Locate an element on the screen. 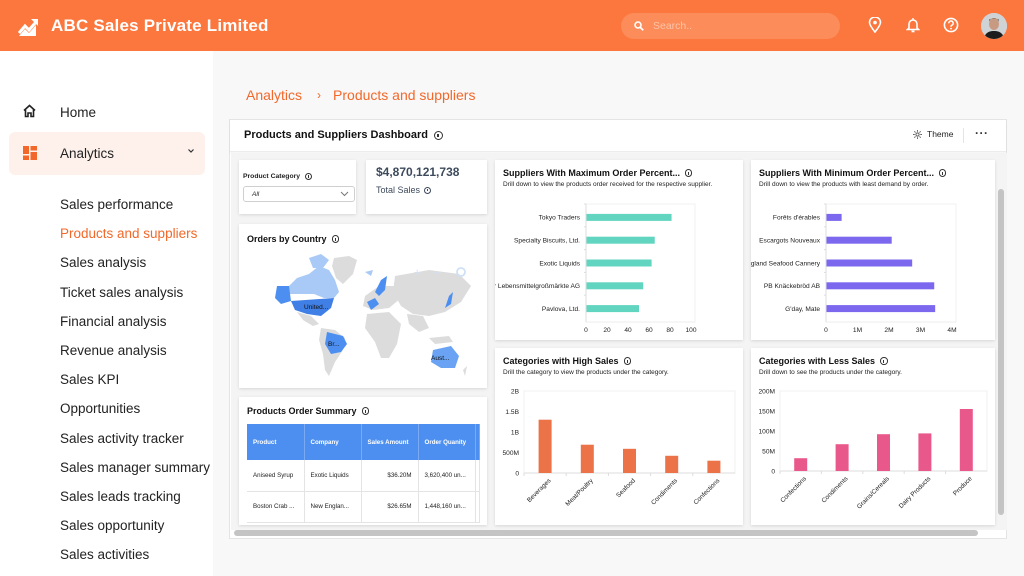 Image resolution: width=1024 pixels, height=576 pixels. sidebar-item-home: Home is located at coordinates (106, 112).